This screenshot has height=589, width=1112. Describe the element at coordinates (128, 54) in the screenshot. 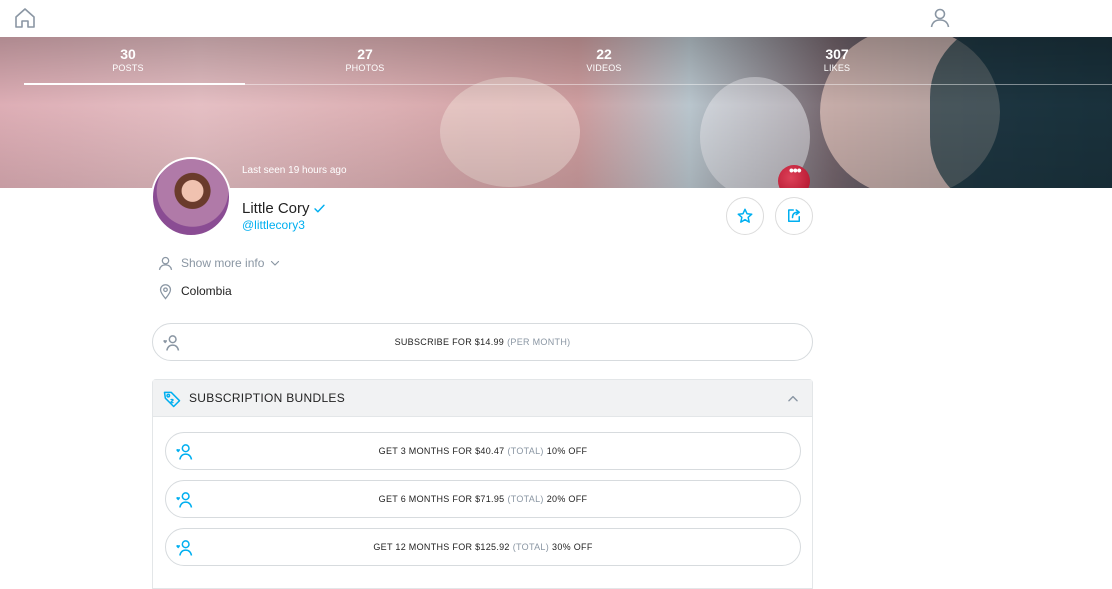

I see `posts-count: 30` at that location.